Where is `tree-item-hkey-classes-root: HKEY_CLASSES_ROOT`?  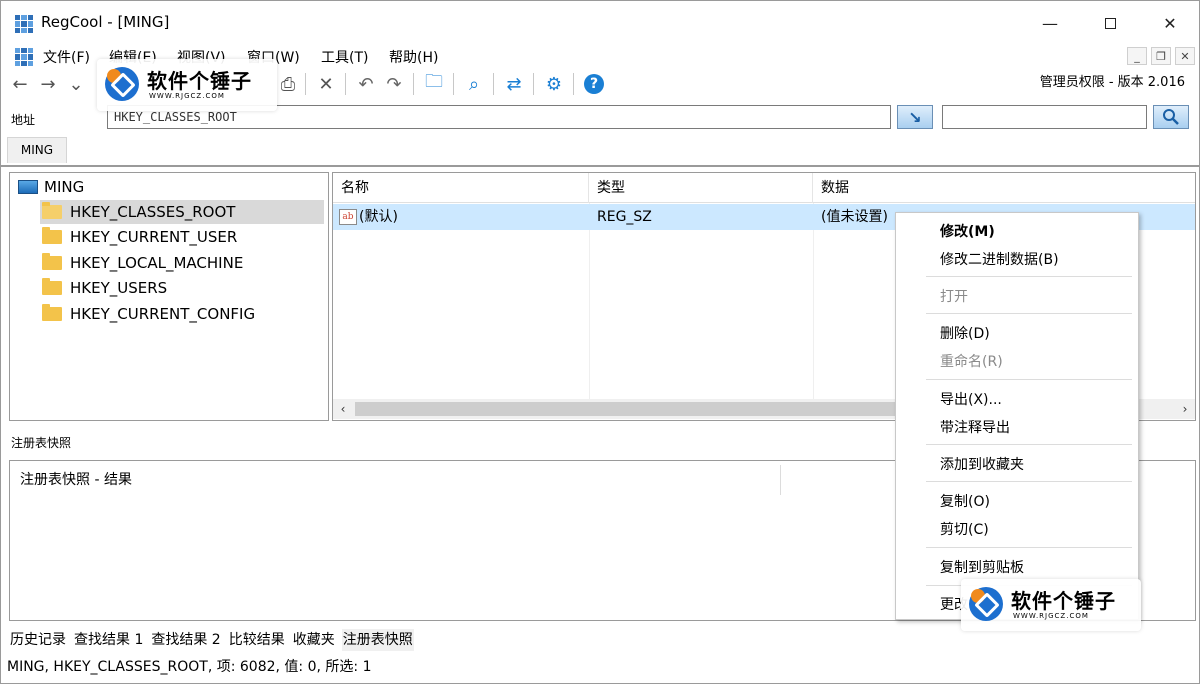 tree-item-hkey-classes-root: HKEY_CLASSES_ROOT is located at coordinates (182, 212).